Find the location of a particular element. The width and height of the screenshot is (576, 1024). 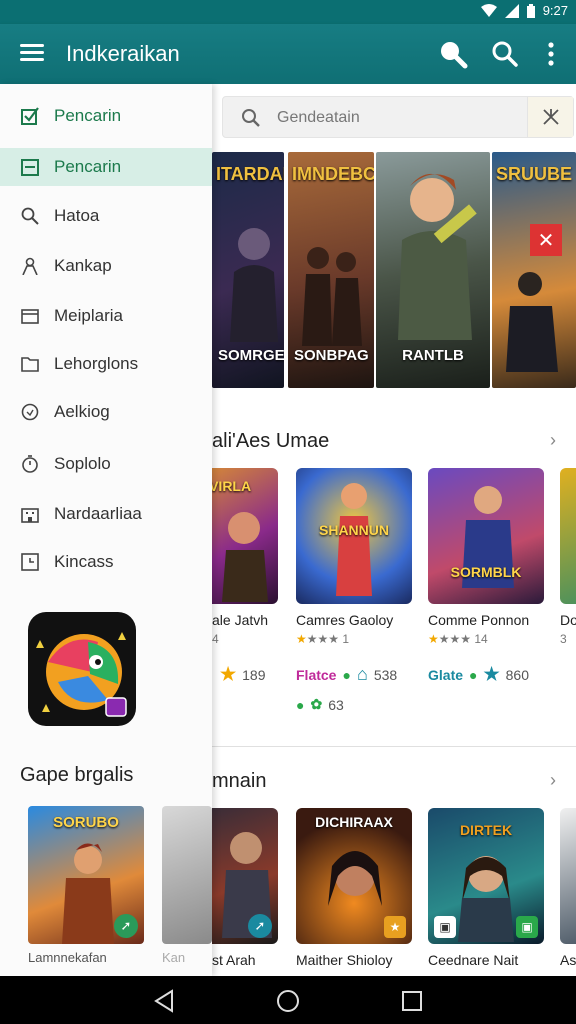

game-rating: ★★★★ 1 is located at coordinates (323, 639).